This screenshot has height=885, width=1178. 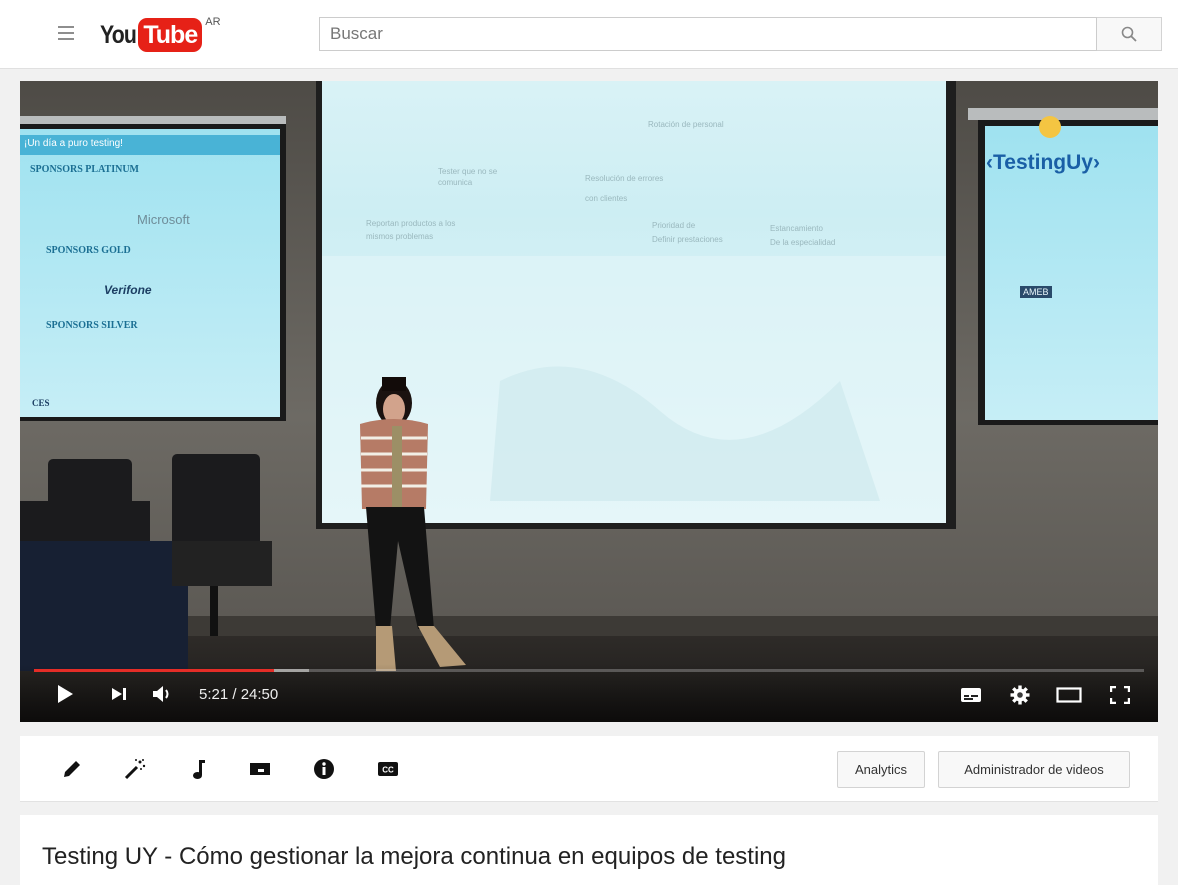 I want to click on next-icon, so click(x=119, y=694).